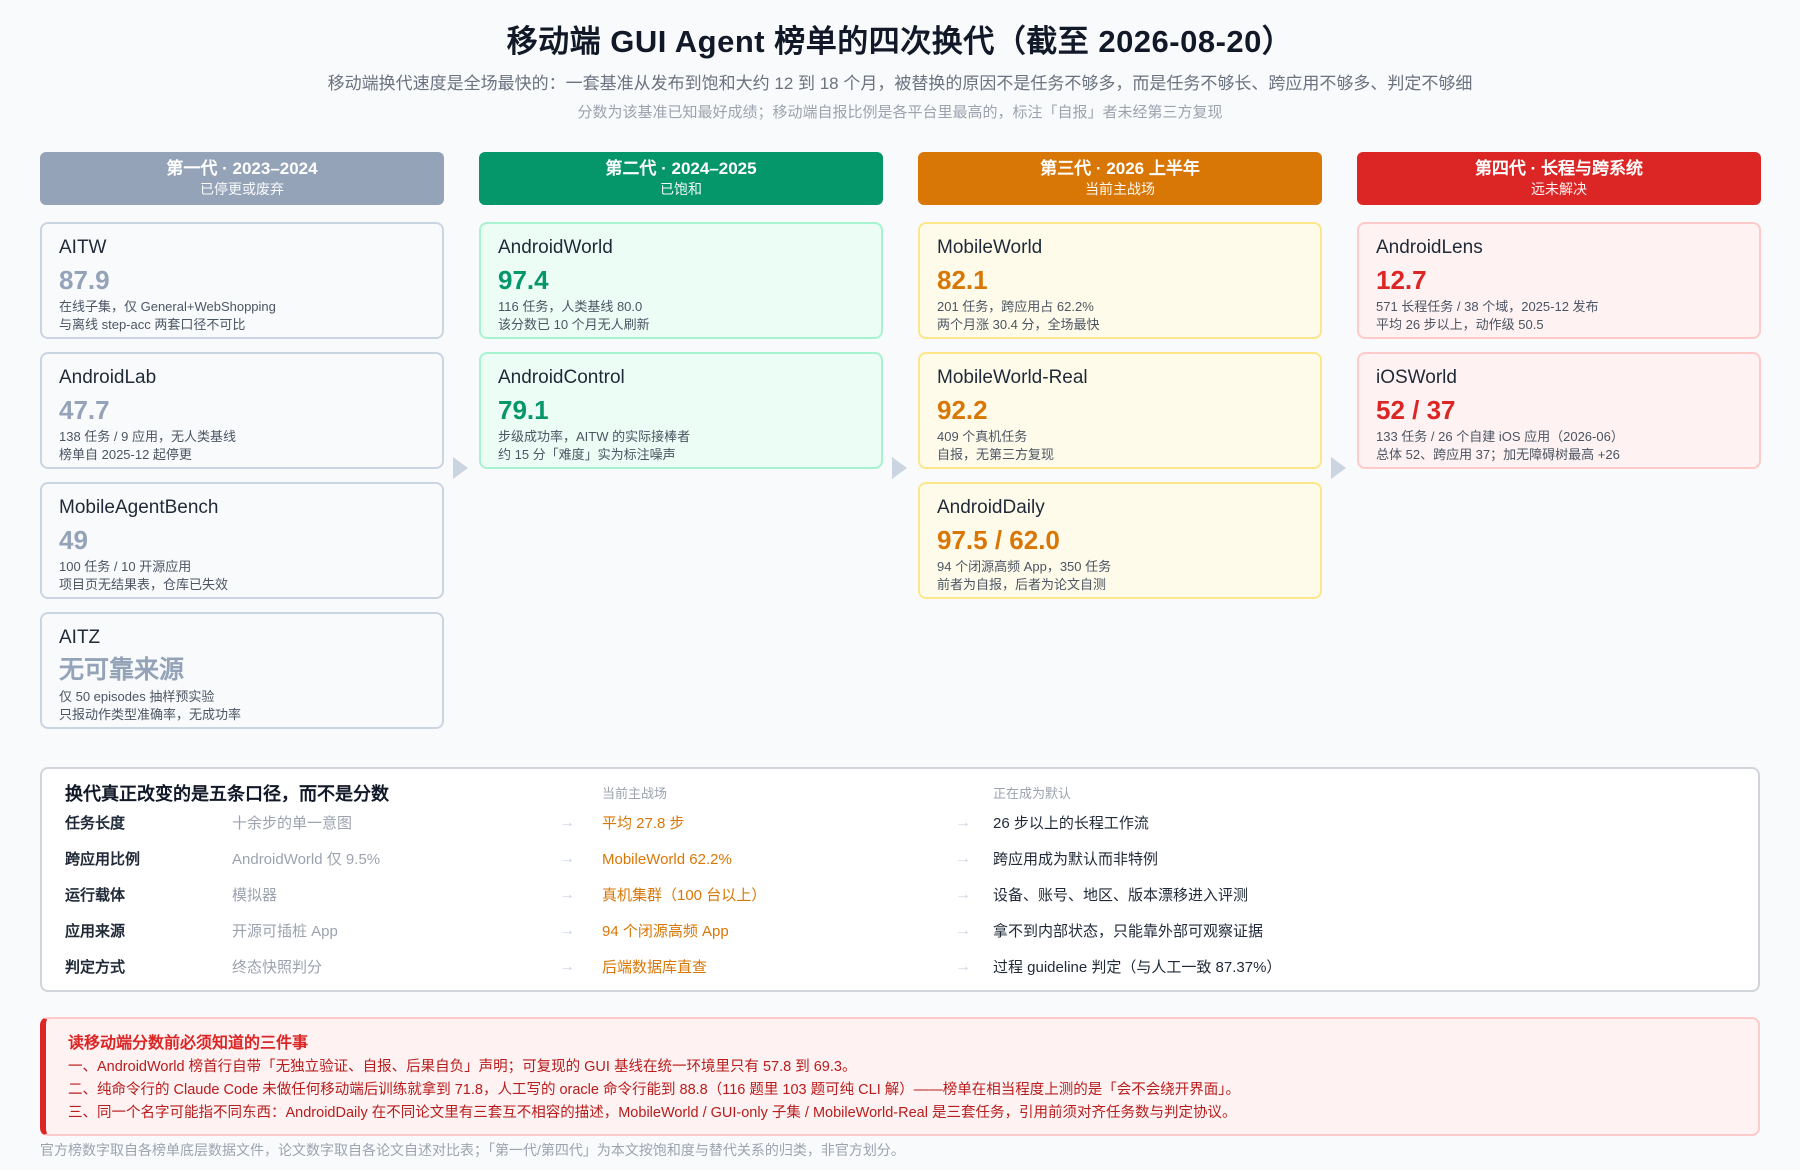 This screenshot has height=1170, width=1800. I want to click on benchmark-score: 79.1, so click(523, 410).